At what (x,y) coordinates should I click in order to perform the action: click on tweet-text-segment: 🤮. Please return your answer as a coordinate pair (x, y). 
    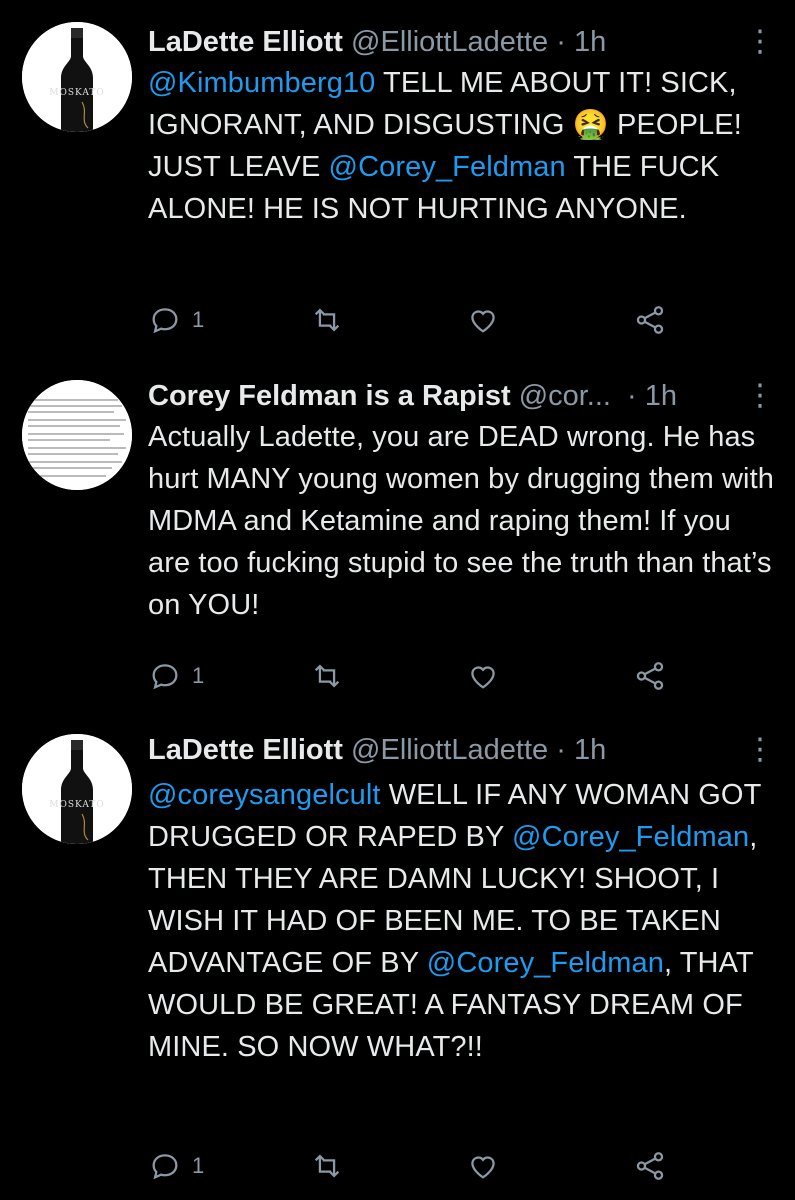
    Looking at the image, I should click on (590, 125).